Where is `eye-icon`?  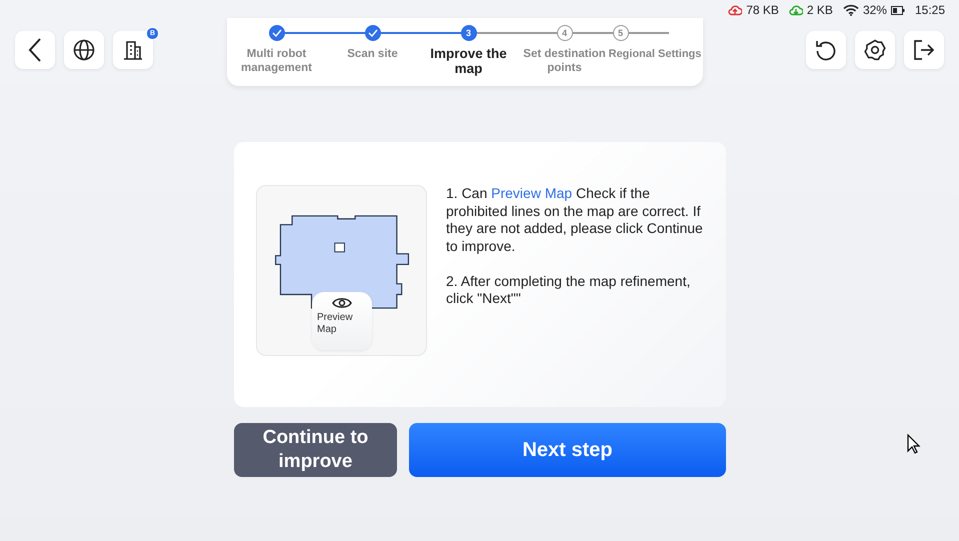 eye-icon is located at coordinates (342, 303).